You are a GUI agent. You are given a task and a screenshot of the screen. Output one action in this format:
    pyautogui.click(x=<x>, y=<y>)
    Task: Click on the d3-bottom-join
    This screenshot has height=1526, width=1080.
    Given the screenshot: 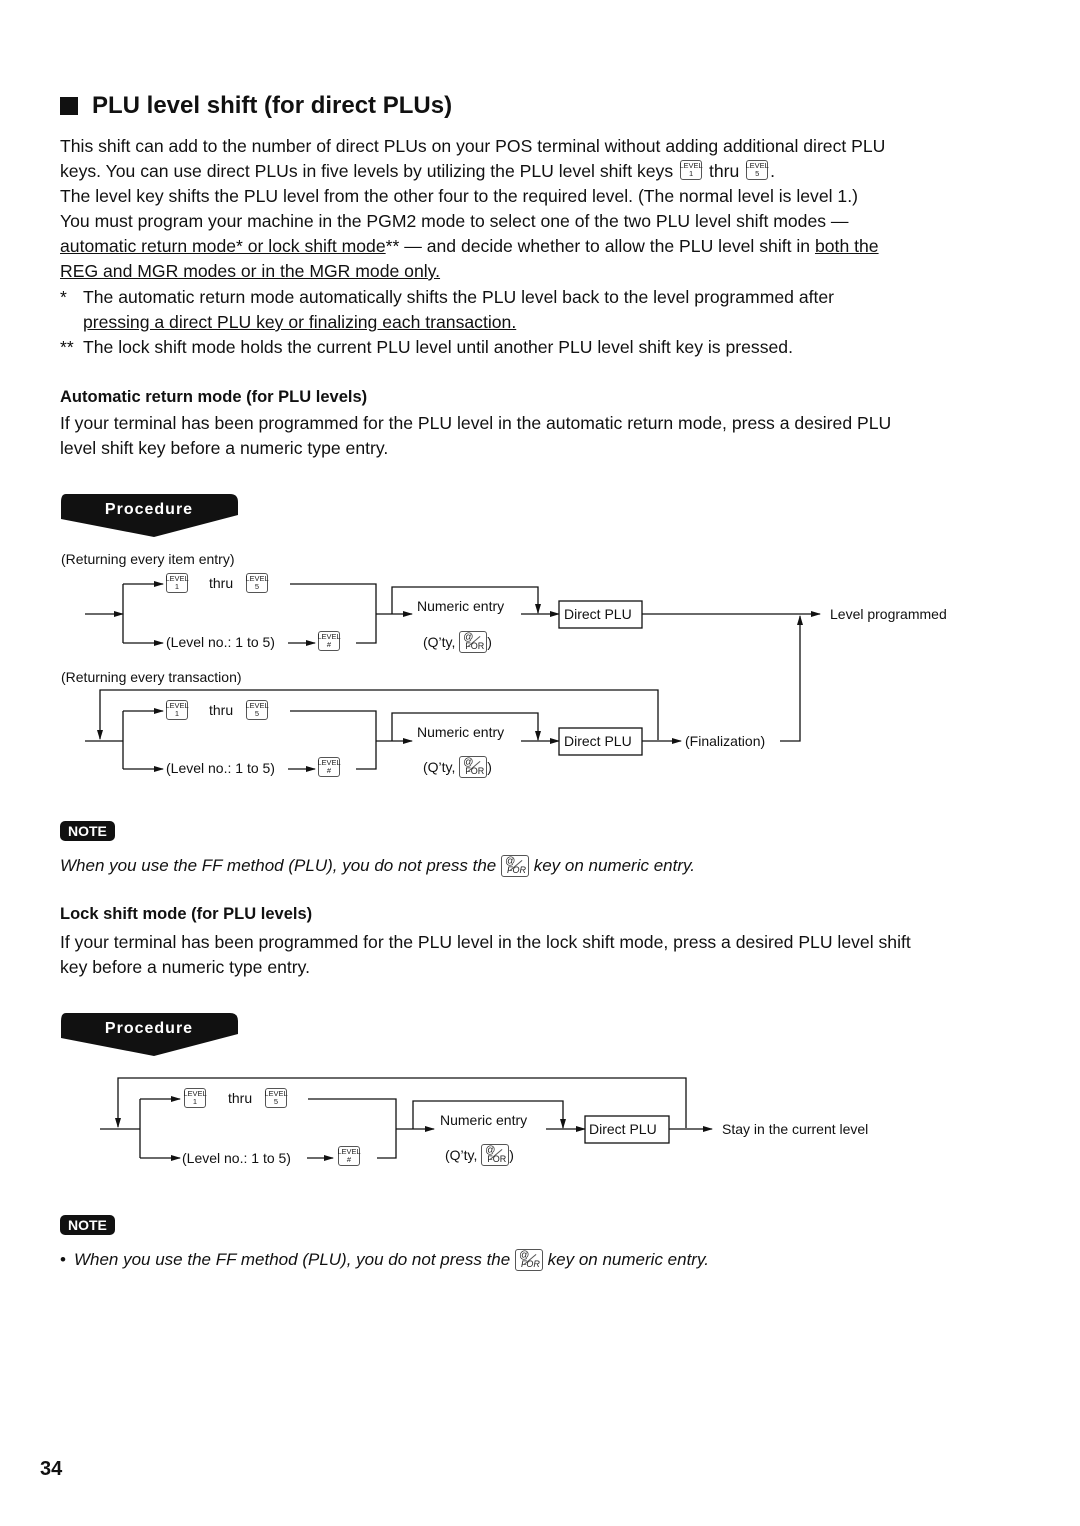 What is the action you would take?
    pyautogui.click(x=387, y=1144)
    